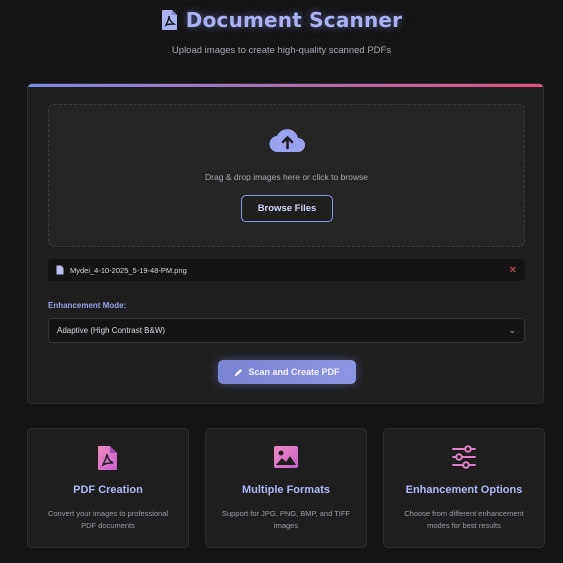 Image resolution: width=563 pixels, height=563 pixels. Describe the element at coordinates (87, 305) in the screenshot. I see `enhancement-mode-label: Enhancement Mode:` at that location.